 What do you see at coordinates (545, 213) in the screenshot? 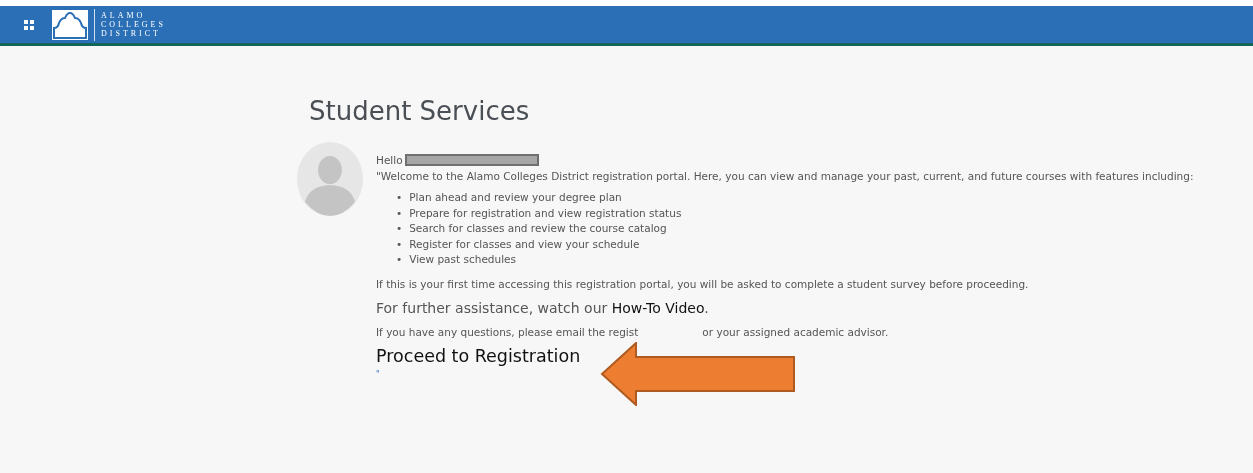
I see `feature-item: Prepare for registration and view registration status` at bounding box center [545, 213].